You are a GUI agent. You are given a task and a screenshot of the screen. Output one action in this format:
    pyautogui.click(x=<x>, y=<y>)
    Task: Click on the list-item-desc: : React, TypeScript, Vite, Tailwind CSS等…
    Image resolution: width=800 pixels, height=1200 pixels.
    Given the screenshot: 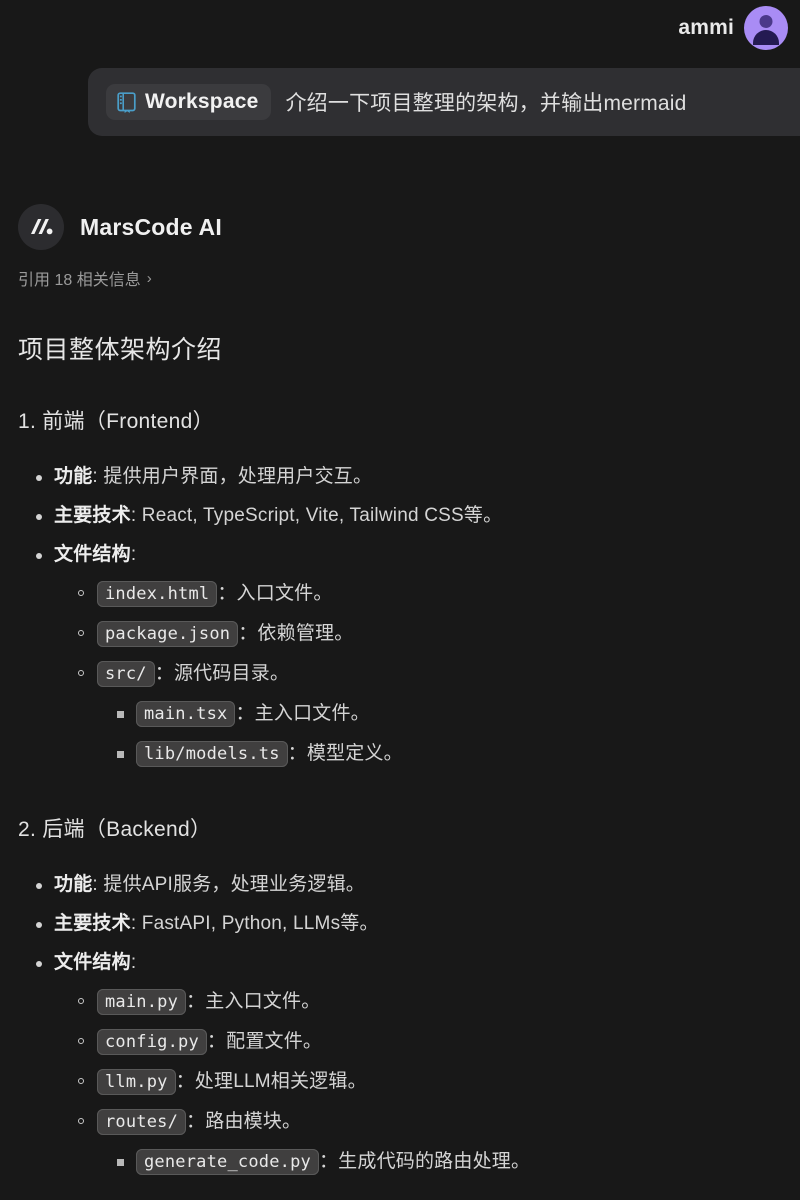 What is the action you would take?
    pyautogui.click(x=316, y=515)
    